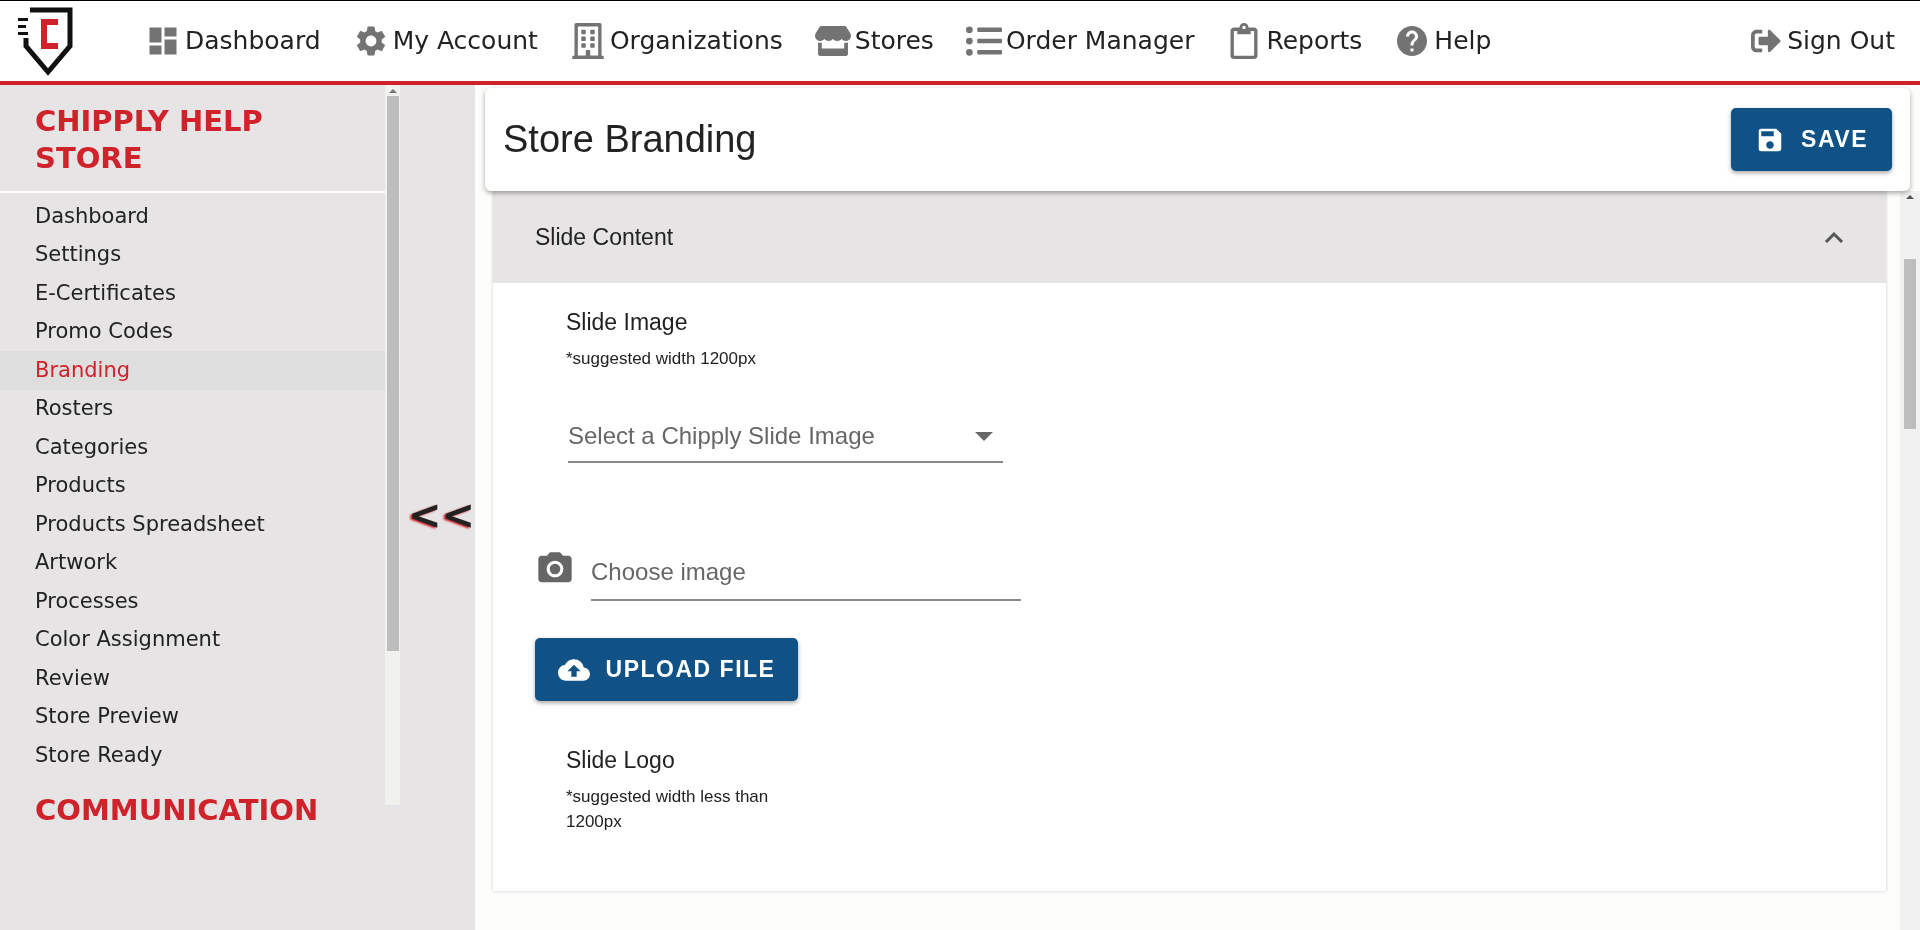 This screenshot has height=930, width=1920. I want to click on slide-image-select: Select a Chipply Slide Image, so click(785, 437).